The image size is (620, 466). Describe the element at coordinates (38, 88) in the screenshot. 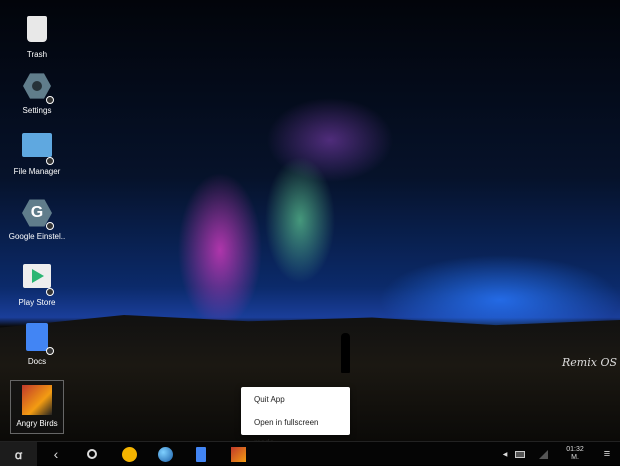

I see `gear-icon` at that location.